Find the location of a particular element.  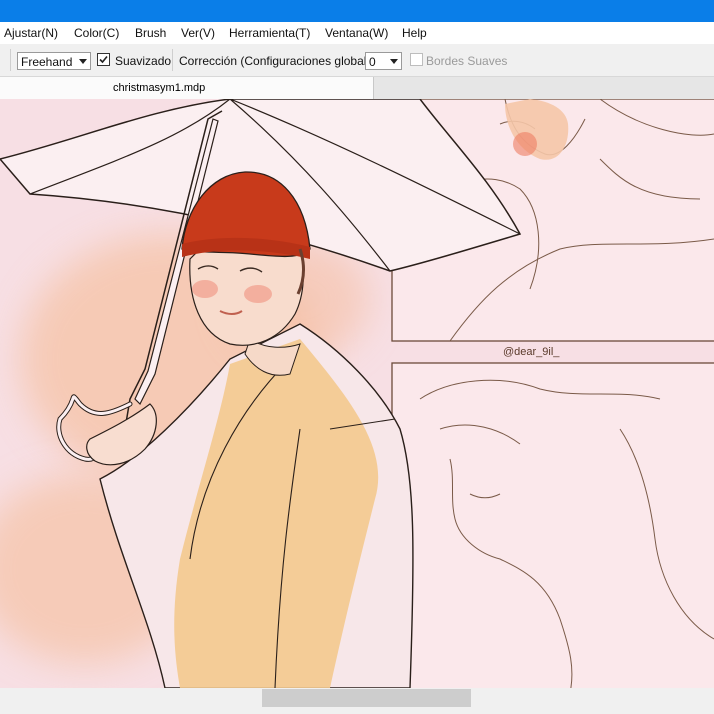

panel-blush is located at coordinates (525, 144).